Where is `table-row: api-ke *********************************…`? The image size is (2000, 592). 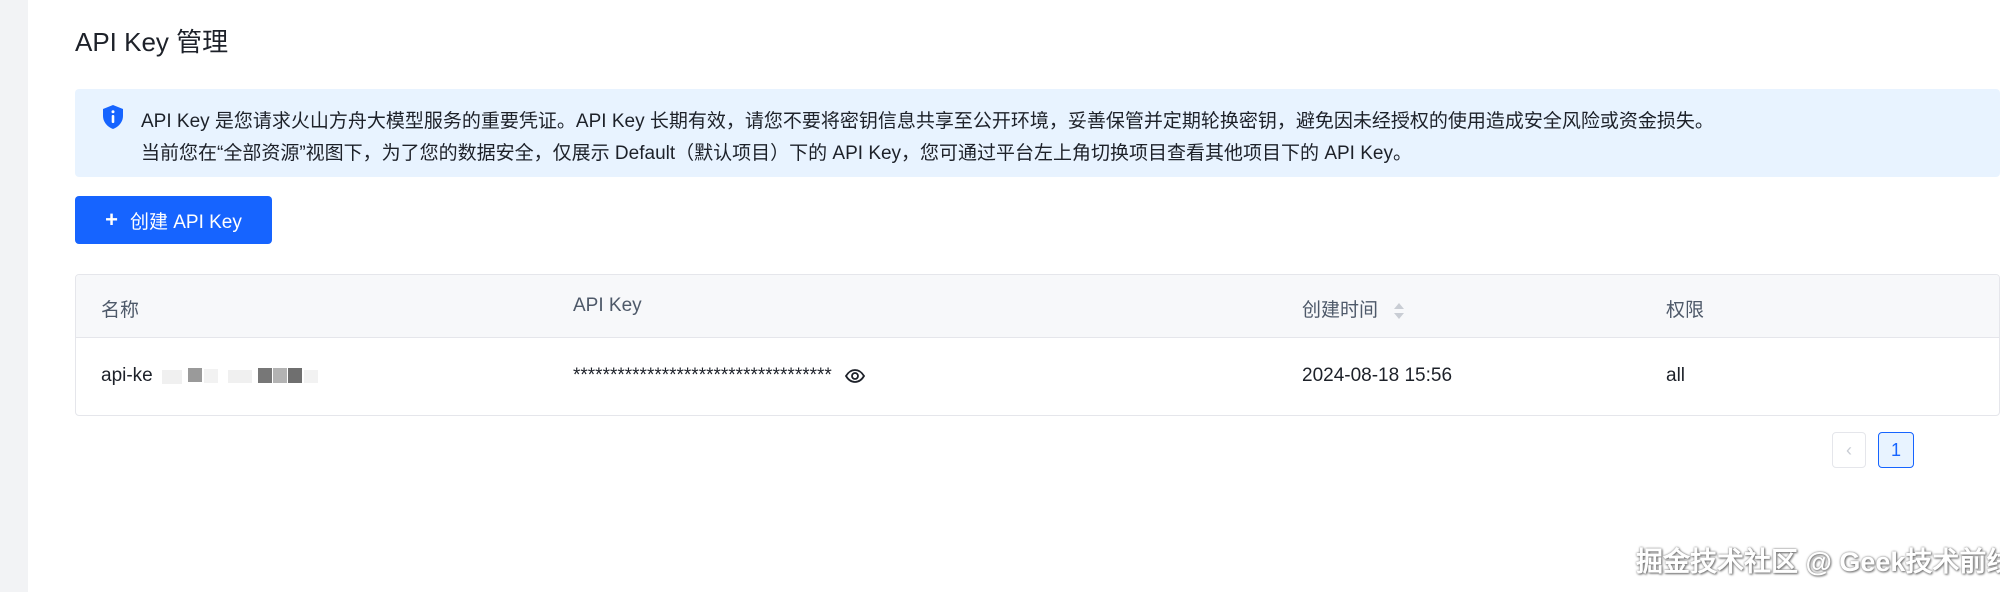 table-row: api-ke *********************************… is located at coordinates (1037, 376).